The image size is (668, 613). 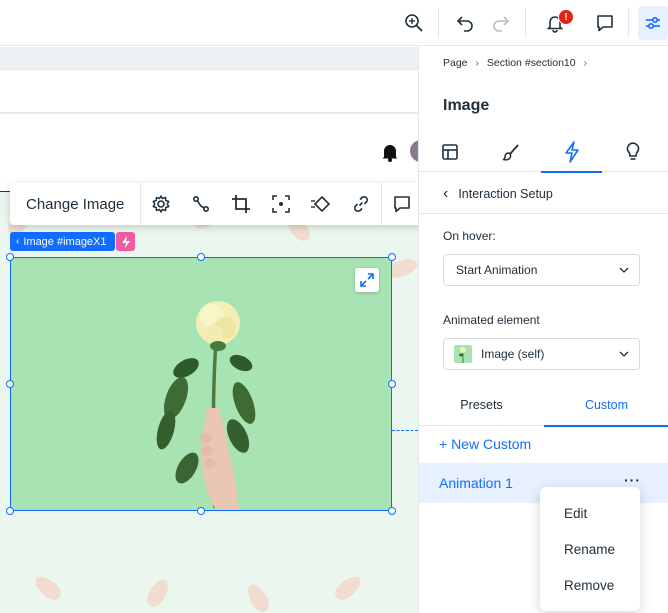 I want to click on interactions-button, so click(x=321, y=204).